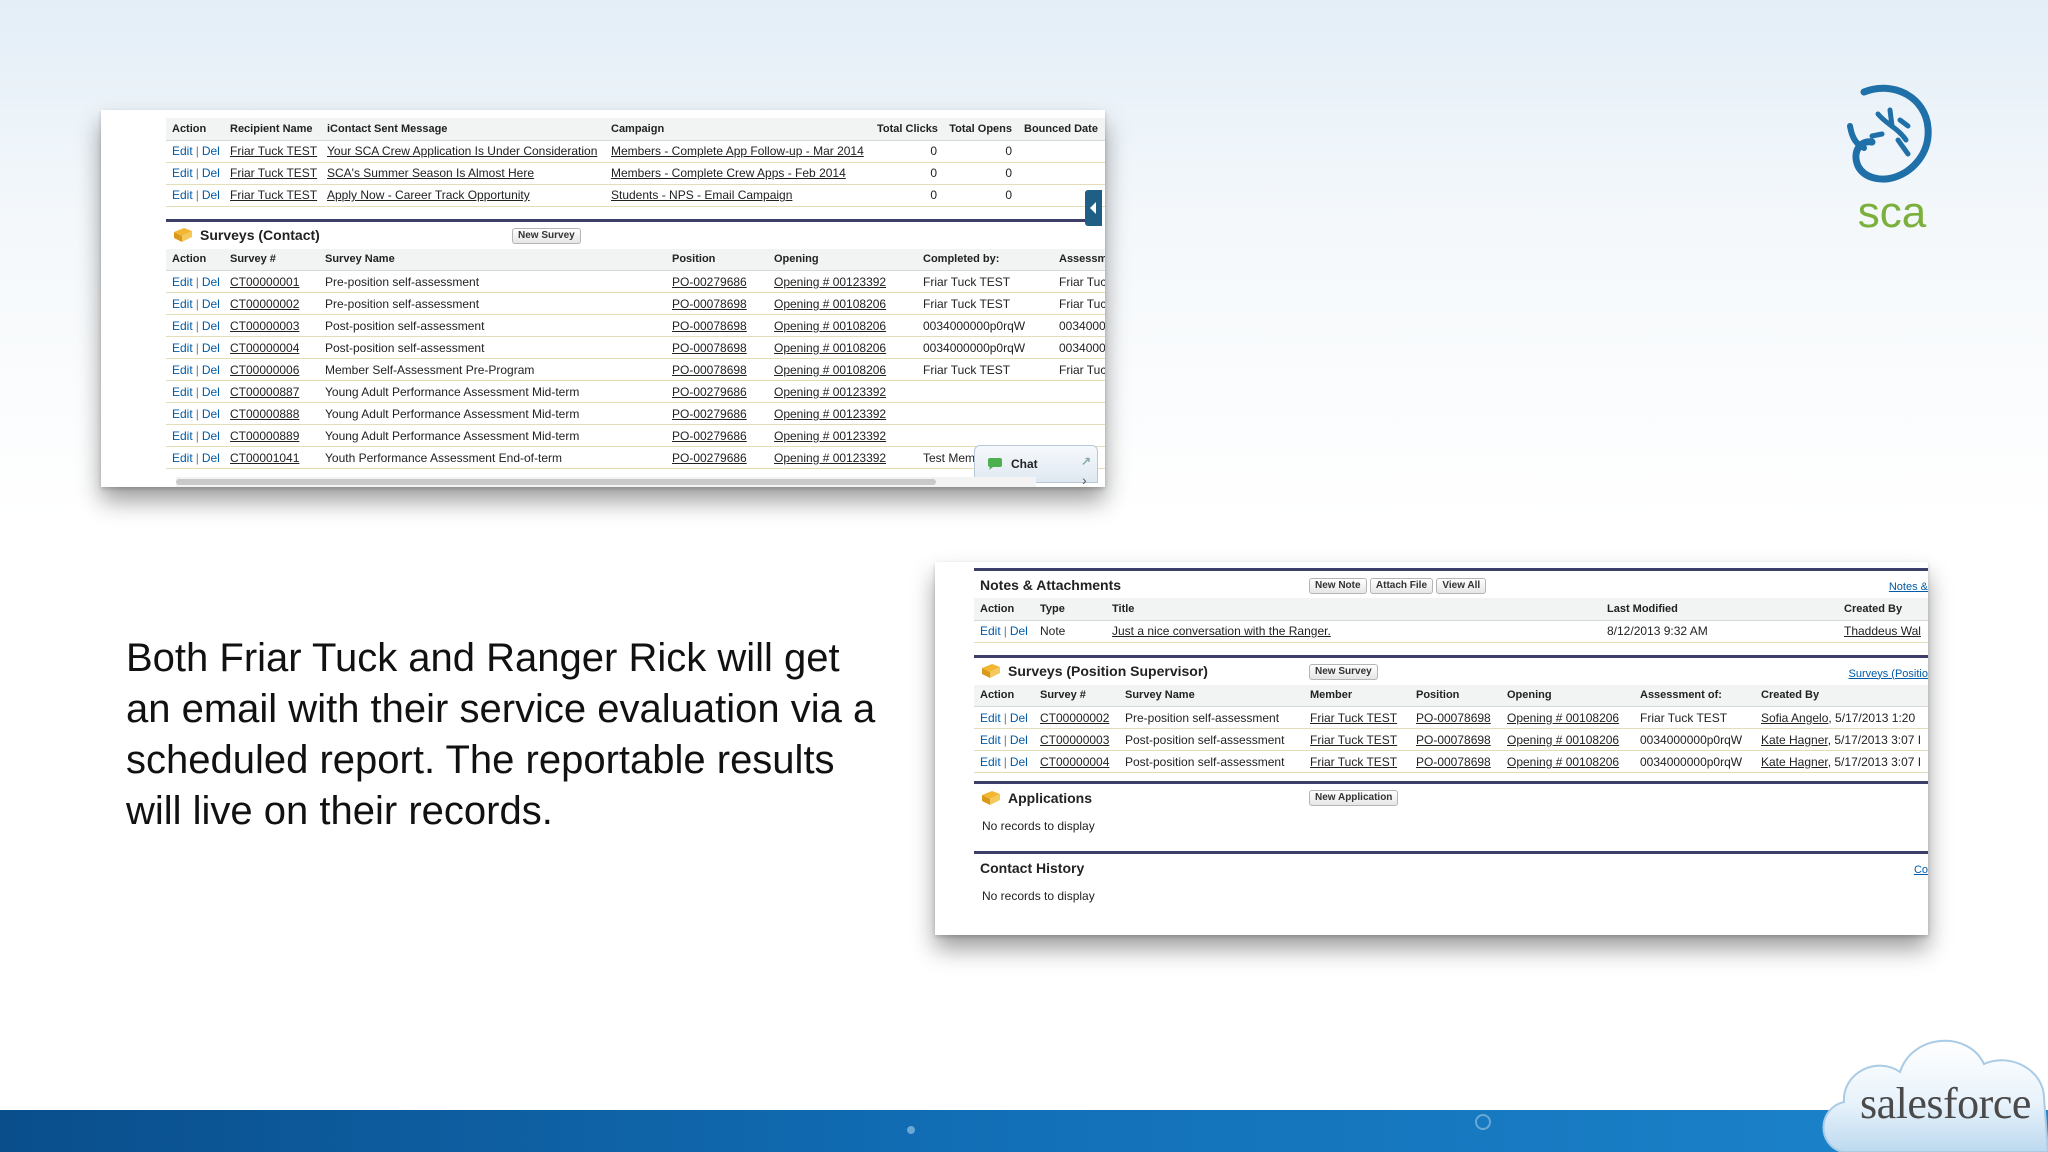  I want to click on horizontal-scrollbar, so click(606, 482).